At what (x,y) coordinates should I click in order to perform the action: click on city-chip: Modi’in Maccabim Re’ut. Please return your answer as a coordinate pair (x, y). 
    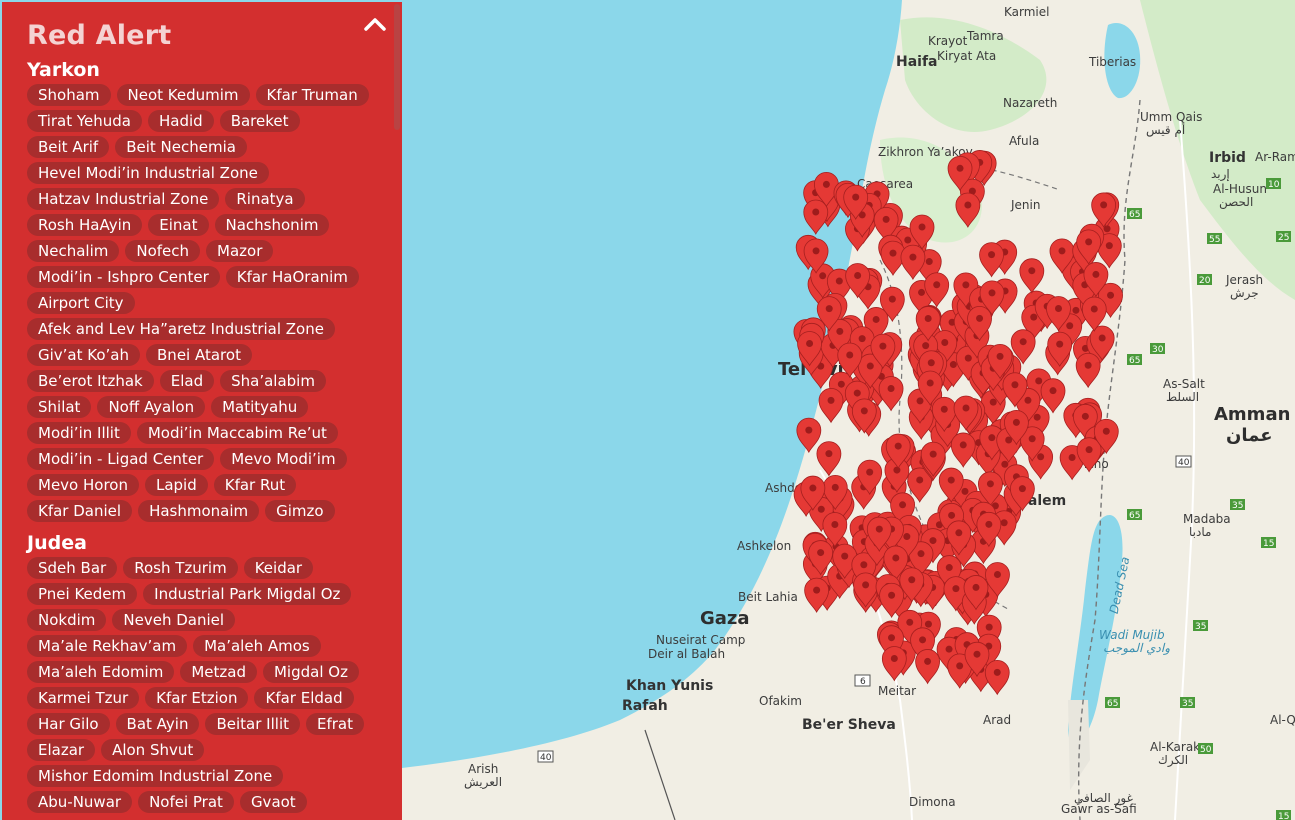
    Looking at the image, I should click on (237, 433).